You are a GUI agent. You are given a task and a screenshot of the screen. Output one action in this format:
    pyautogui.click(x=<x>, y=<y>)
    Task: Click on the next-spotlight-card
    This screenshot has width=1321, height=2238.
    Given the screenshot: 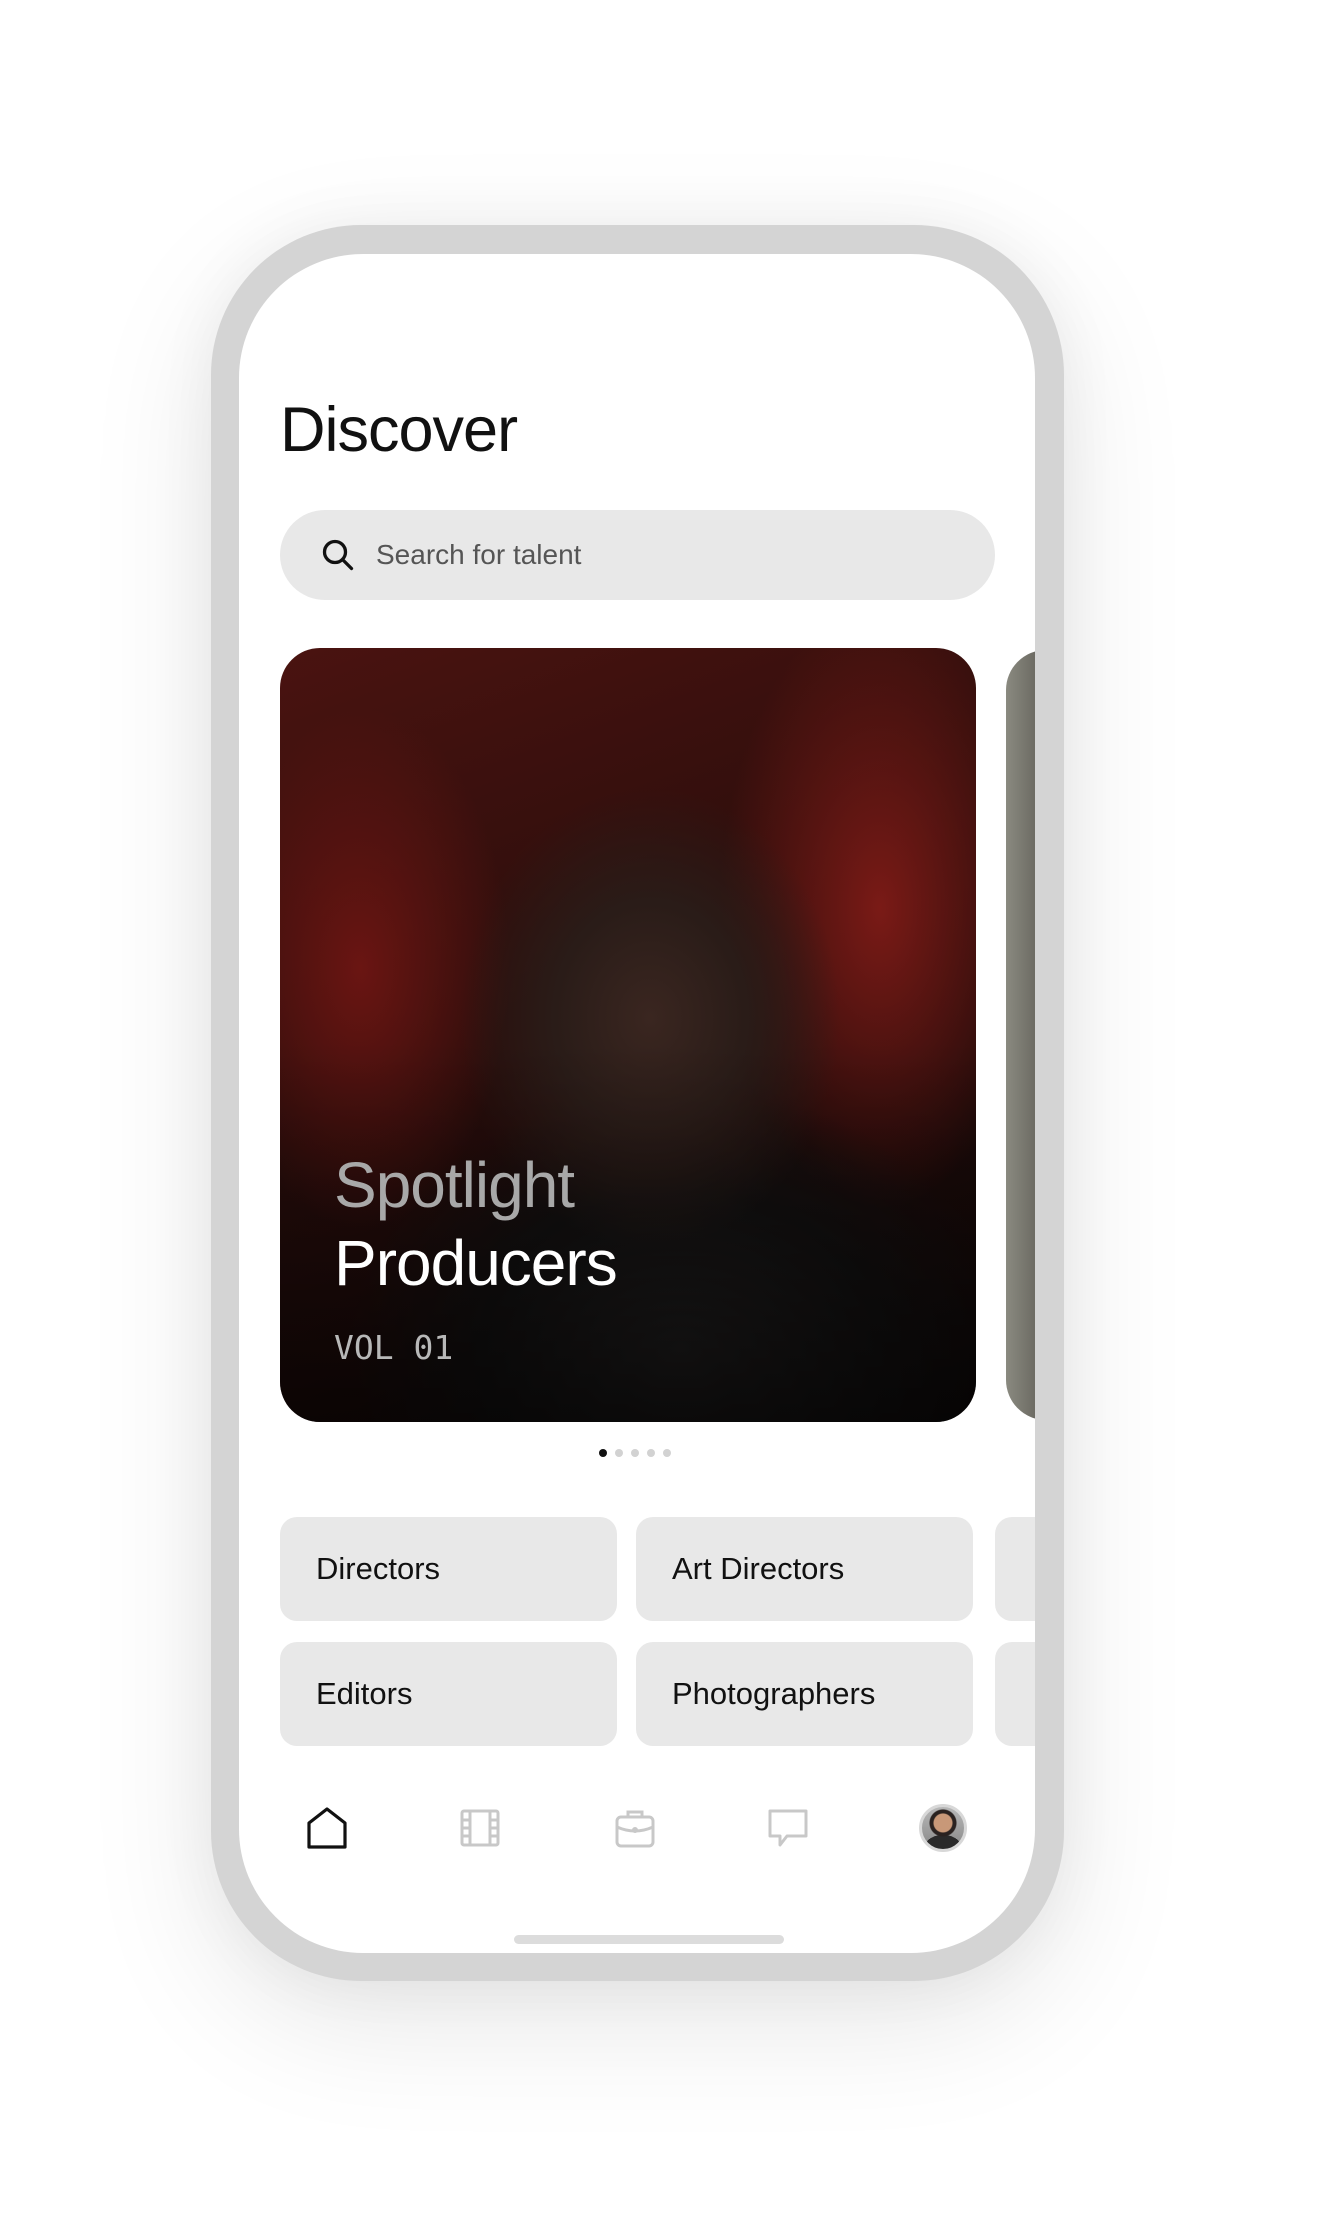 What is the action you would take?
    pyautogui.click(x=1020, y=1035)
    